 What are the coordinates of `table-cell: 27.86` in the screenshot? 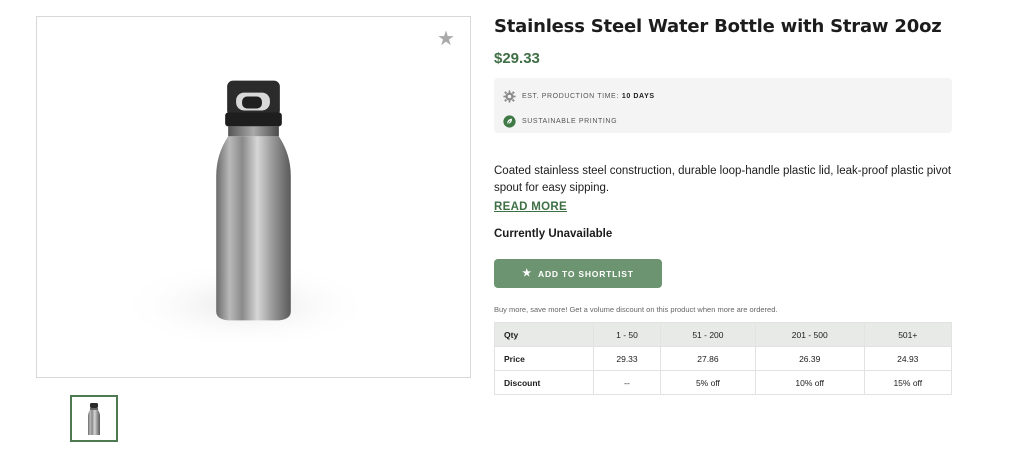 It's located at (708, 358).